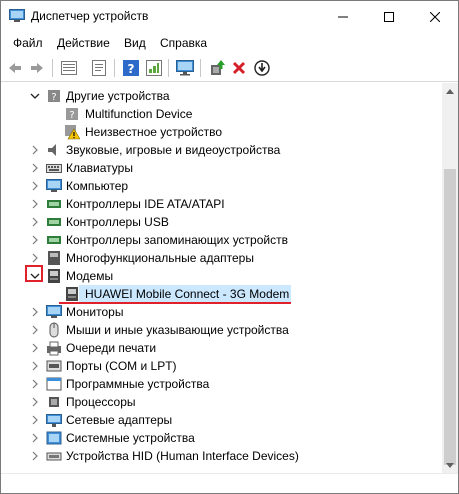 This screenshot has height=494, width=459. I want to click on tree-item-label: Программные устройства, so click(138, 384).